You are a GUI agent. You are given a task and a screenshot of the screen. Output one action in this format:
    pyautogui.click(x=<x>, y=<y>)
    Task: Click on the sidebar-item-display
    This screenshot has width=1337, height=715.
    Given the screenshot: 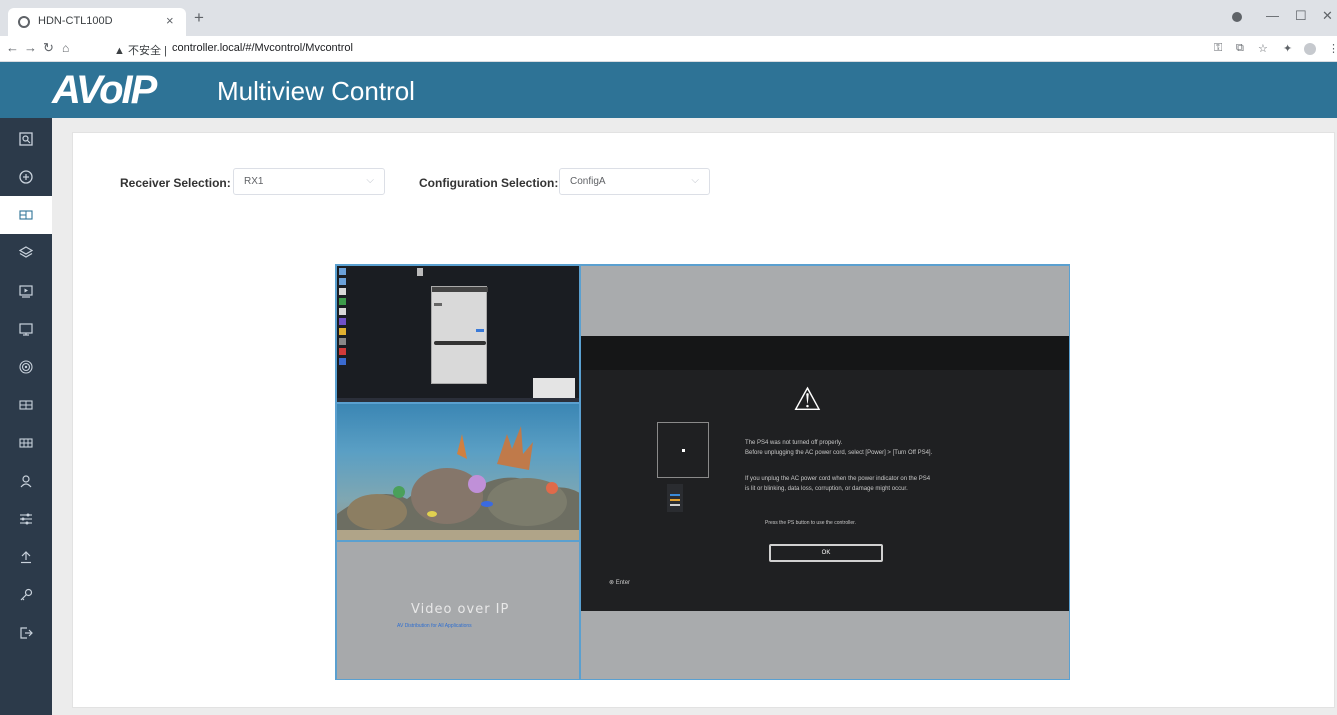 What is the action you would take?
    pyautogui.click(x=26, y=329)
    